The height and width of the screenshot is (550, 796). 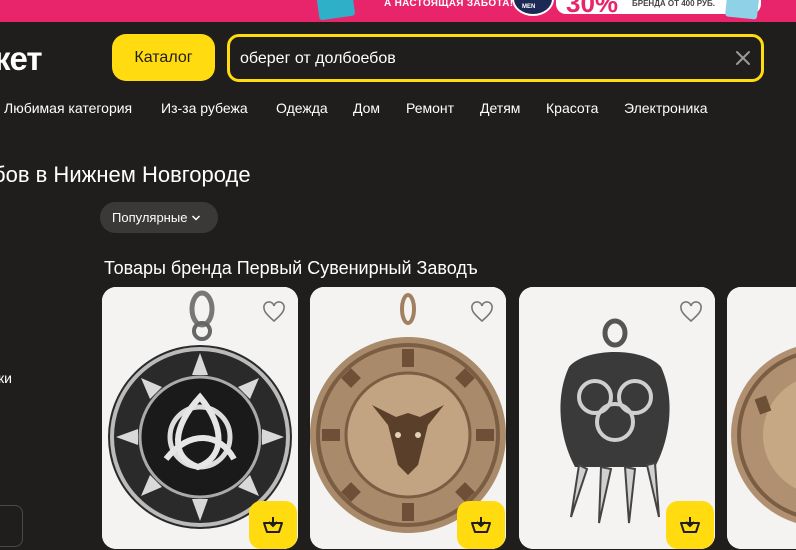 I want to click on nav-item-kids: Детям, so click(x=500, y=108).